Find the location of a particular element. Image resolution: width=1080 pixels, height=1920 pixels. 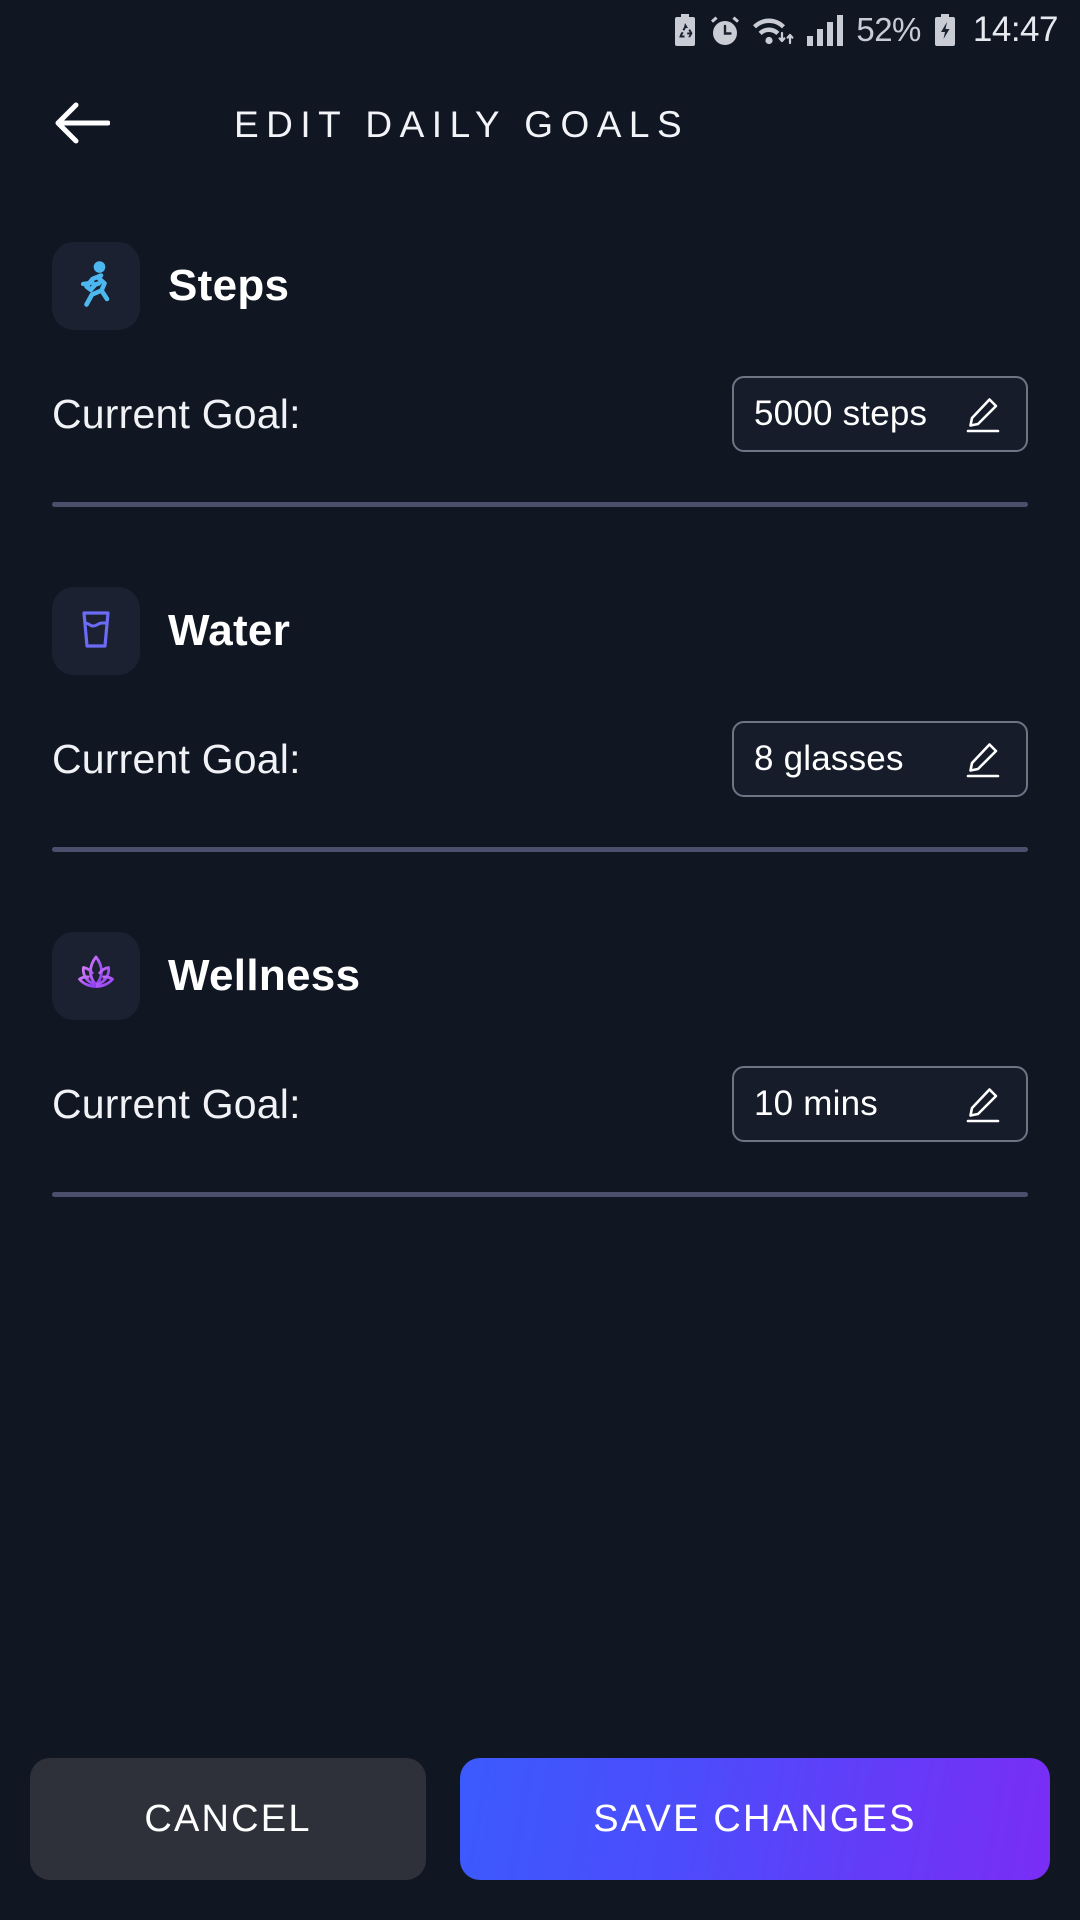

goal-input-steps: 5000 steps is located at coordinates (880, 414).